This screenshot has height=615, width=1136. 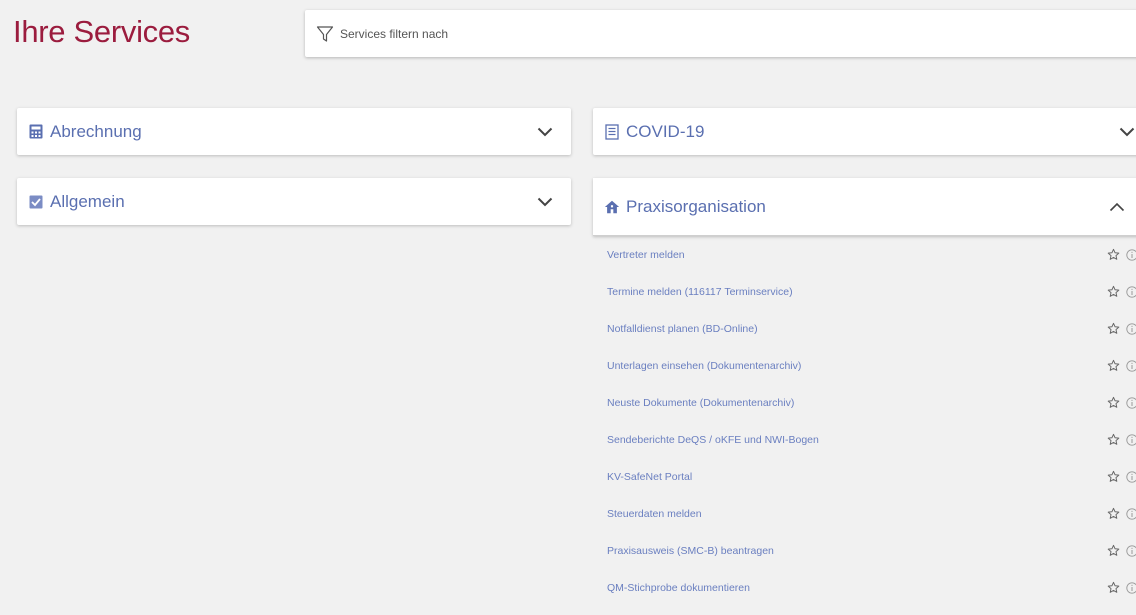 I want to click on panel-label-covid-19: COVID-19, so click(x=665, y=131).